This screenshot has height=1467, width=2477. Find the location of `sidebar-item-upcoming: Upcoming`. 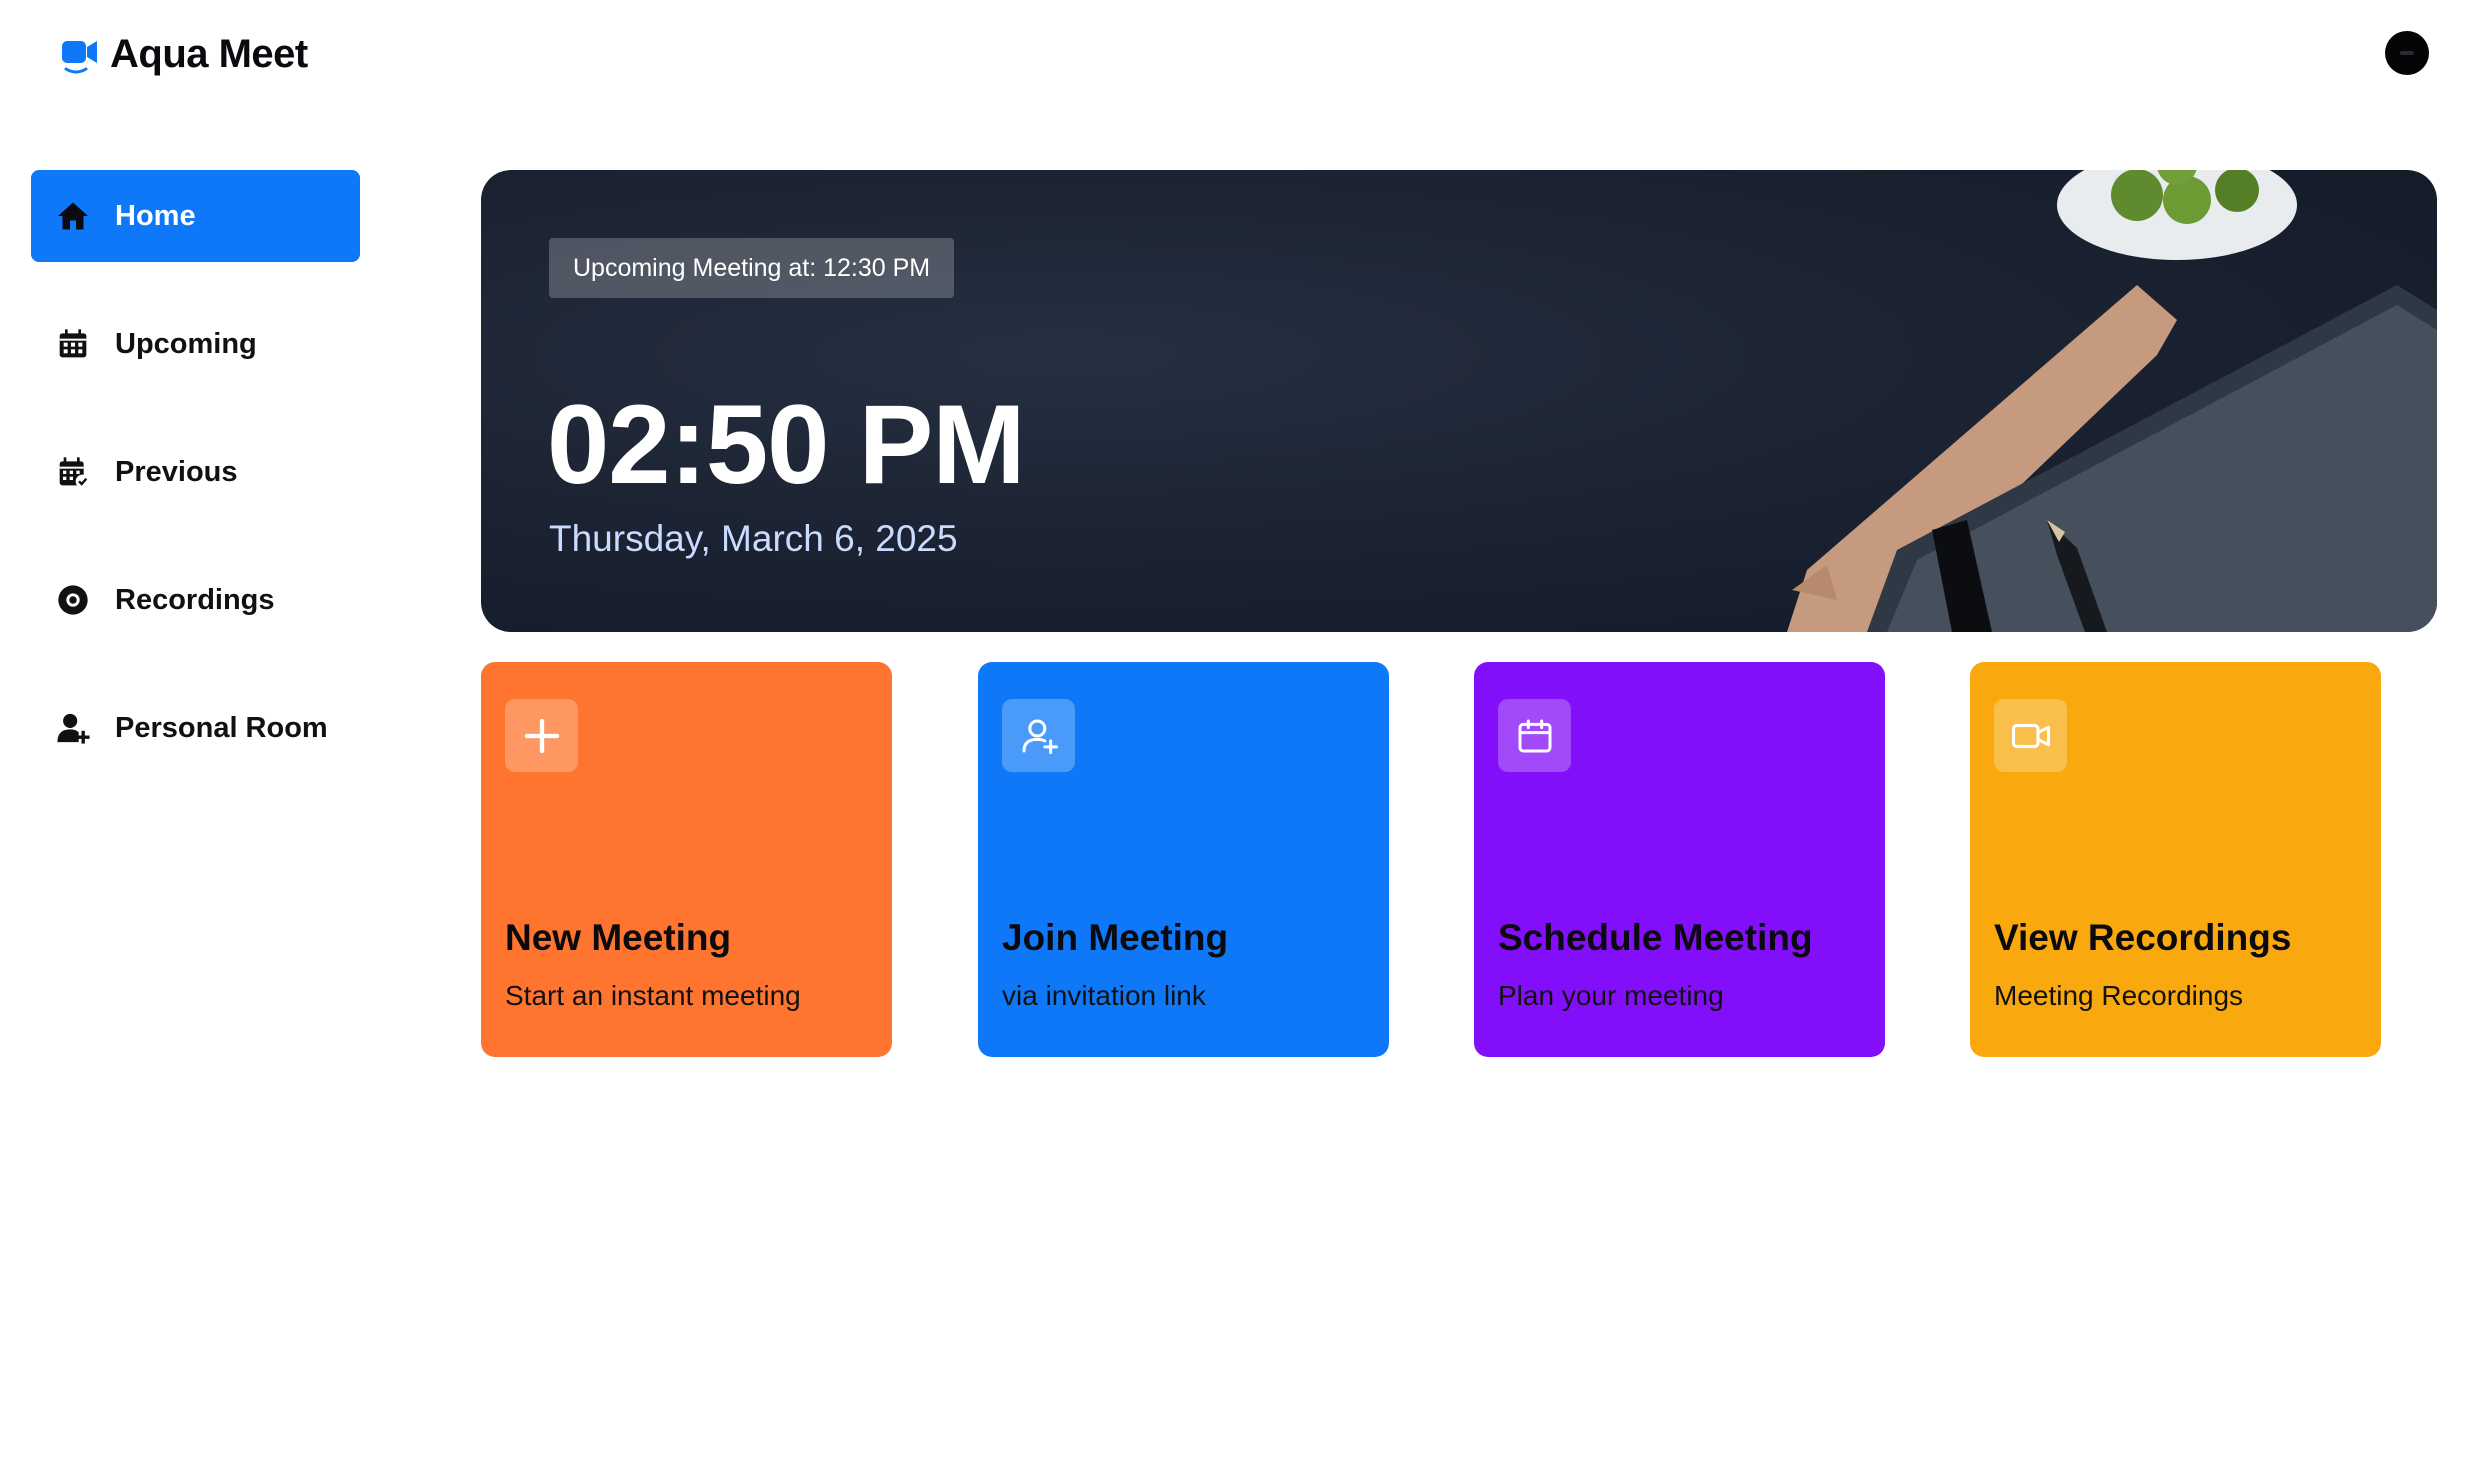

sidebar-item-upcoming: Upcoming is located at coordinates (195, 344).